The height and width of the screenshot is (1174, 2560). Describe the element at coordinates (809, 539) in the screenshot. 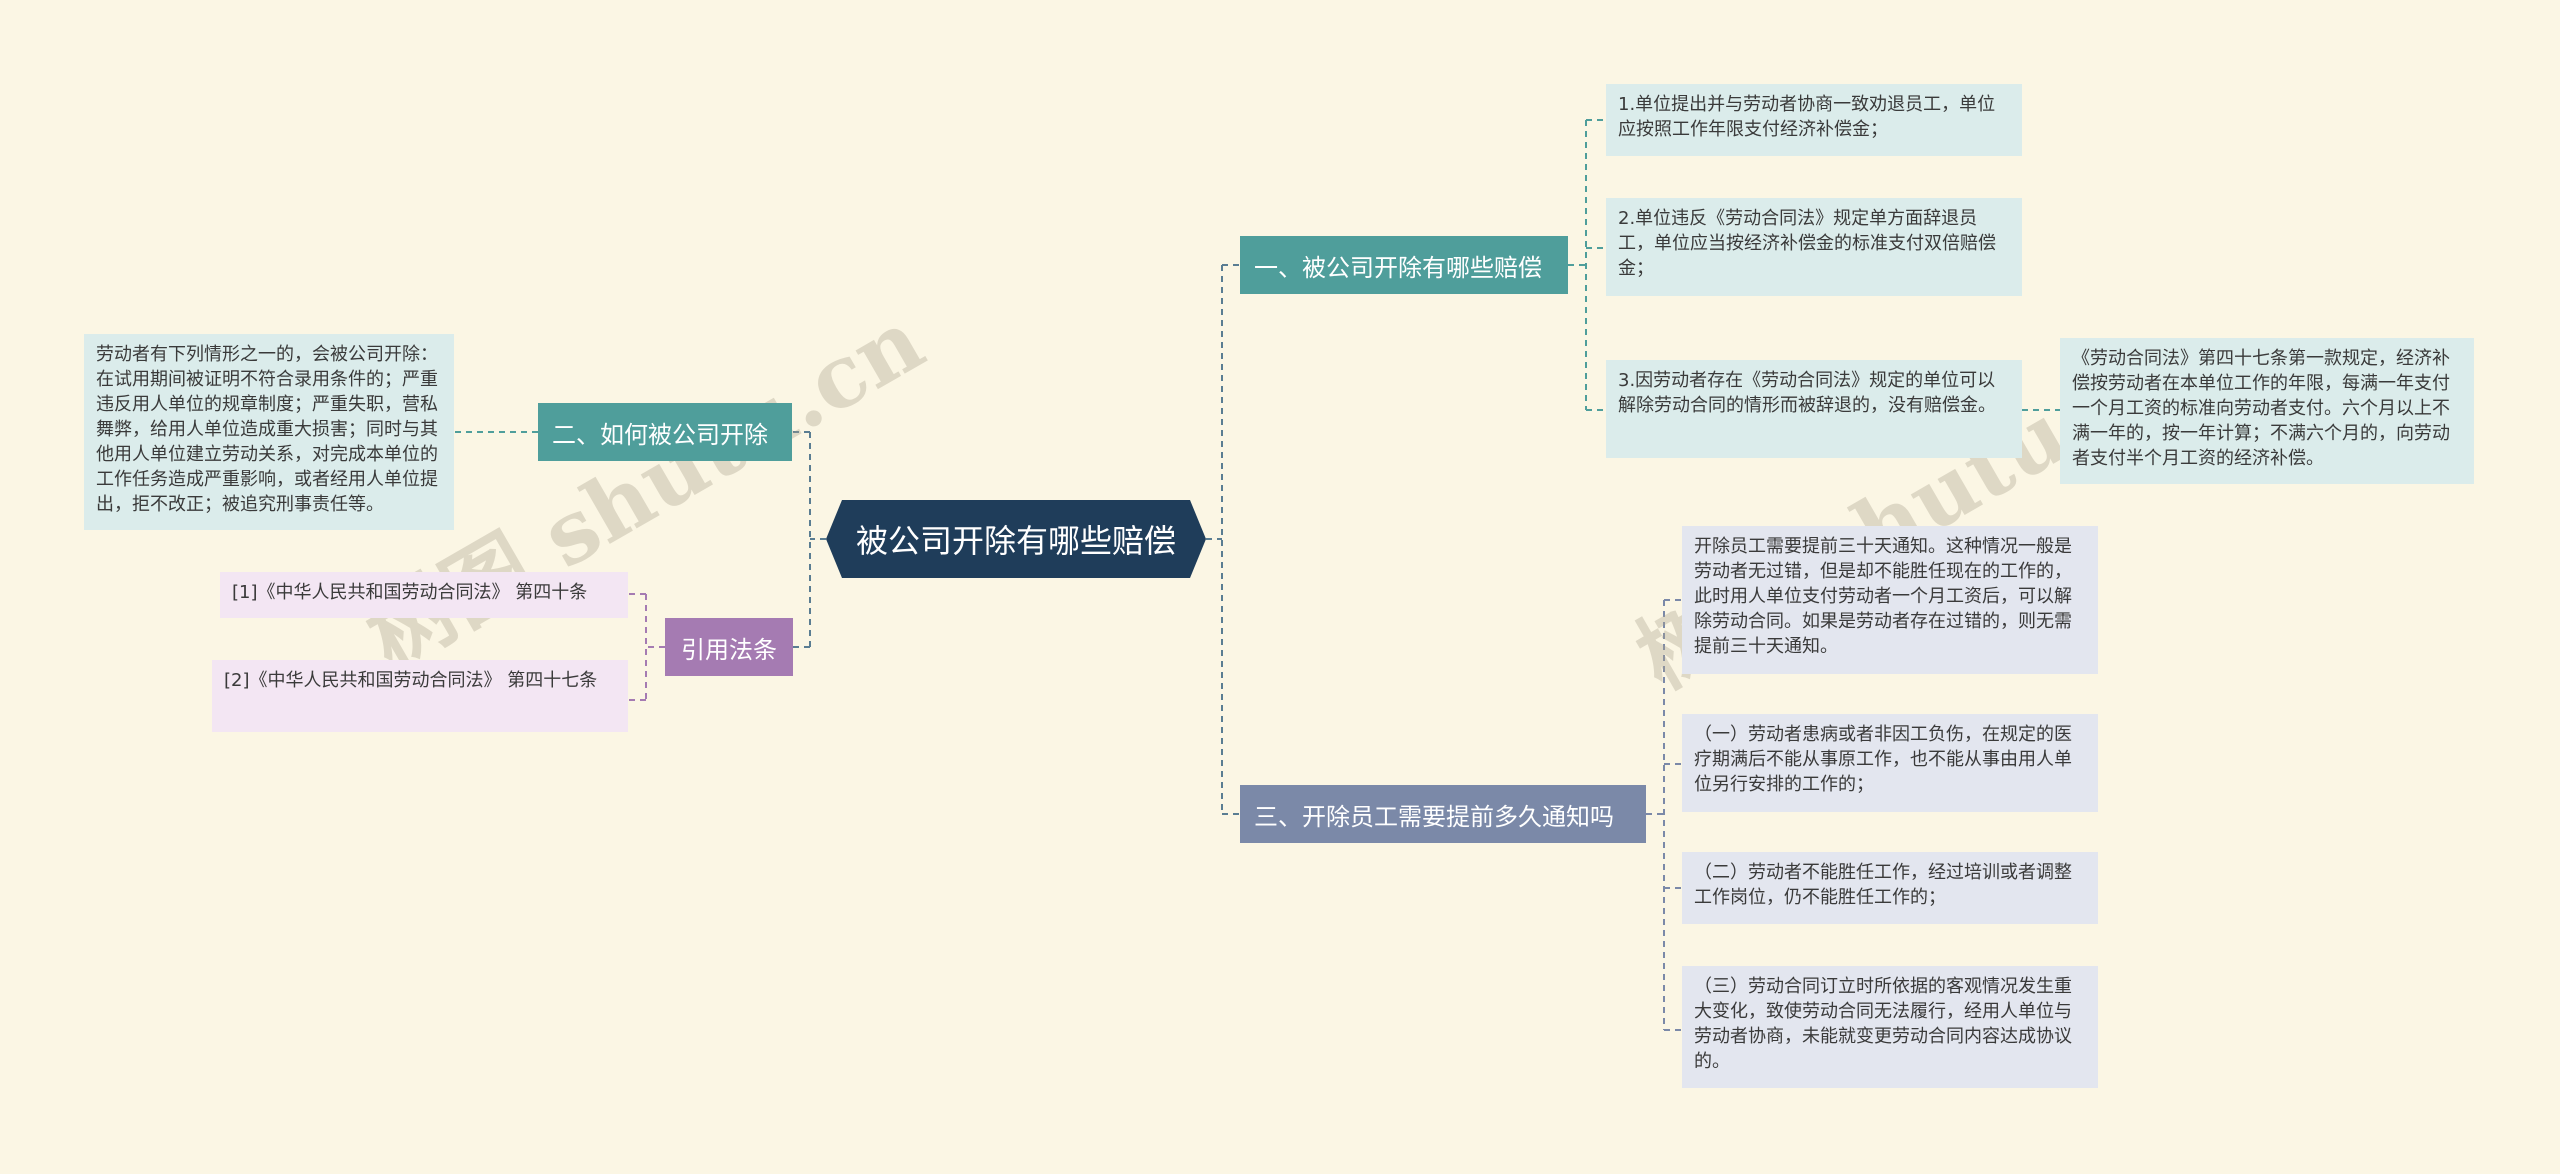

I see `link-root-left` at that location.